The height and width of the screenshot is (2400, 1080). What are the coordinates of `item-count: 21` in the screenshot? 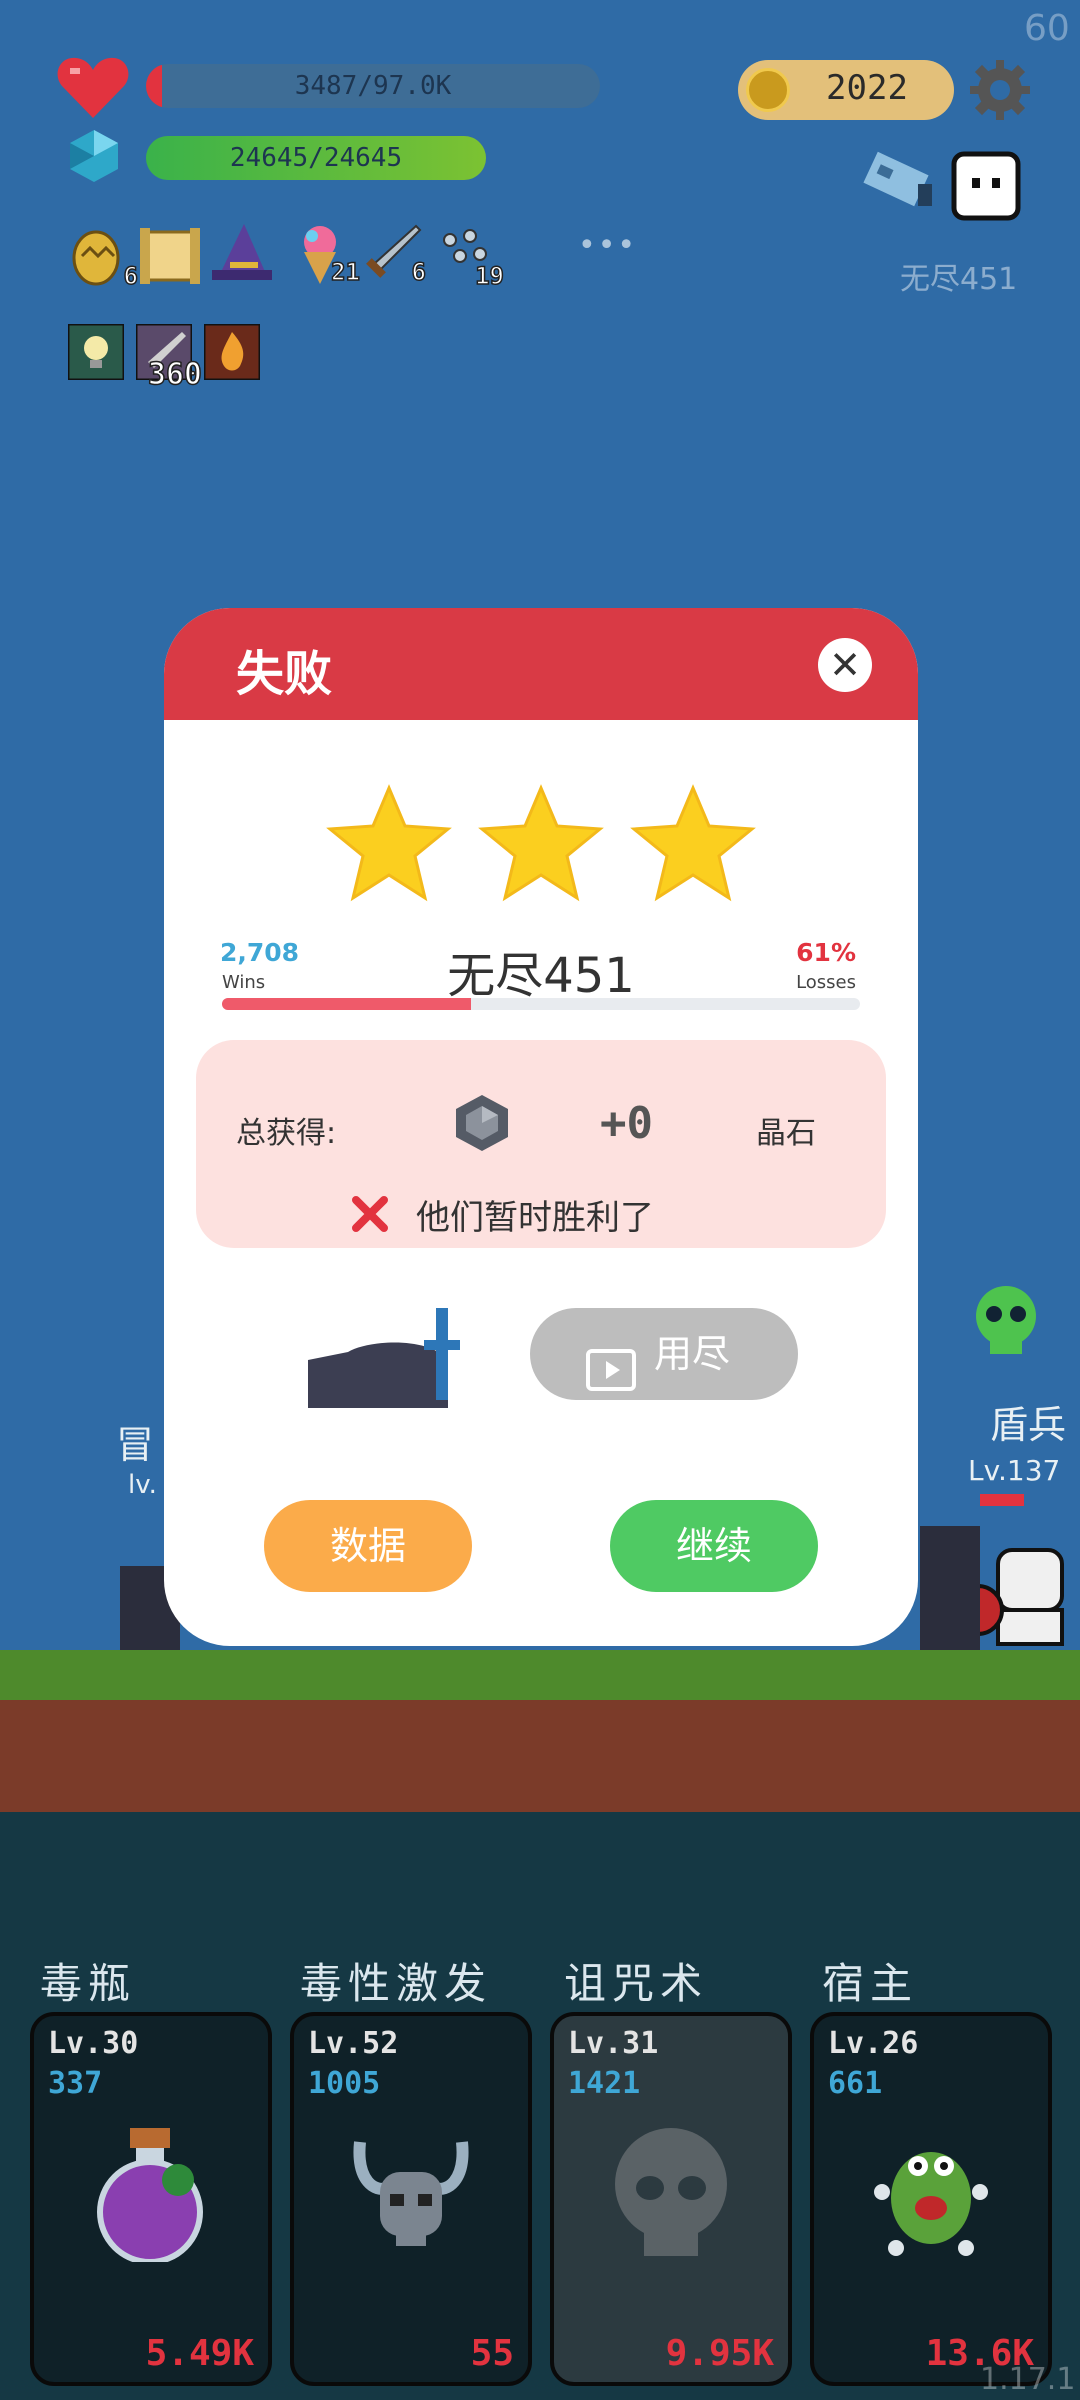 It's located at (345, 272).